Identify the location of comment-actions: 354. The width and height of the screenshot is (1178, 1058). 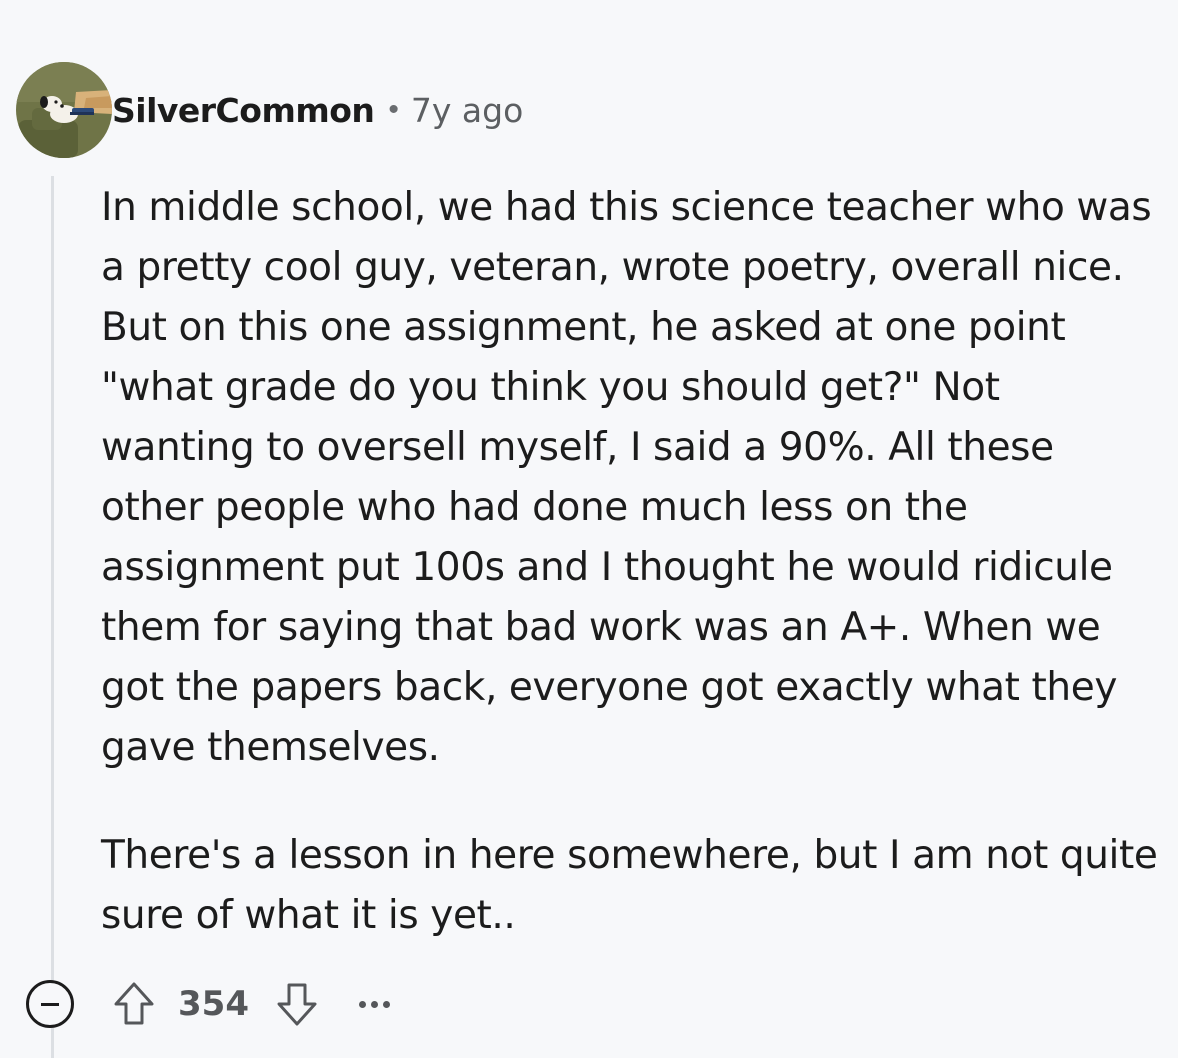
(208, 1004).